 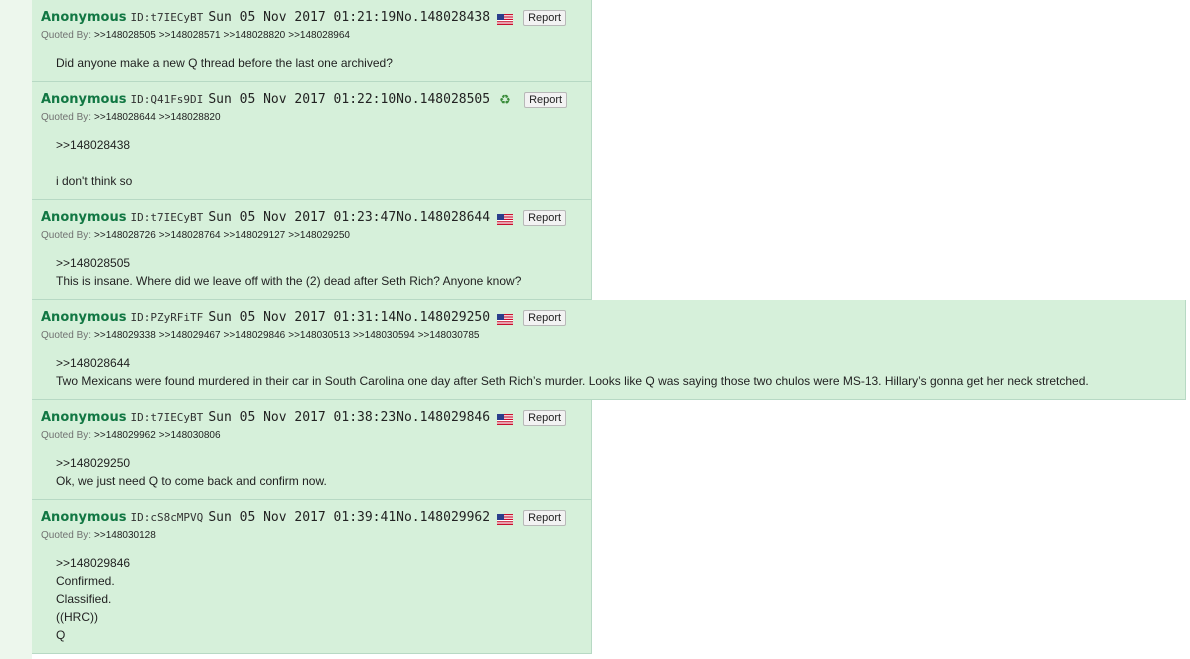 I want to click on backlink: >>148028571, so click(x=190, y=35).